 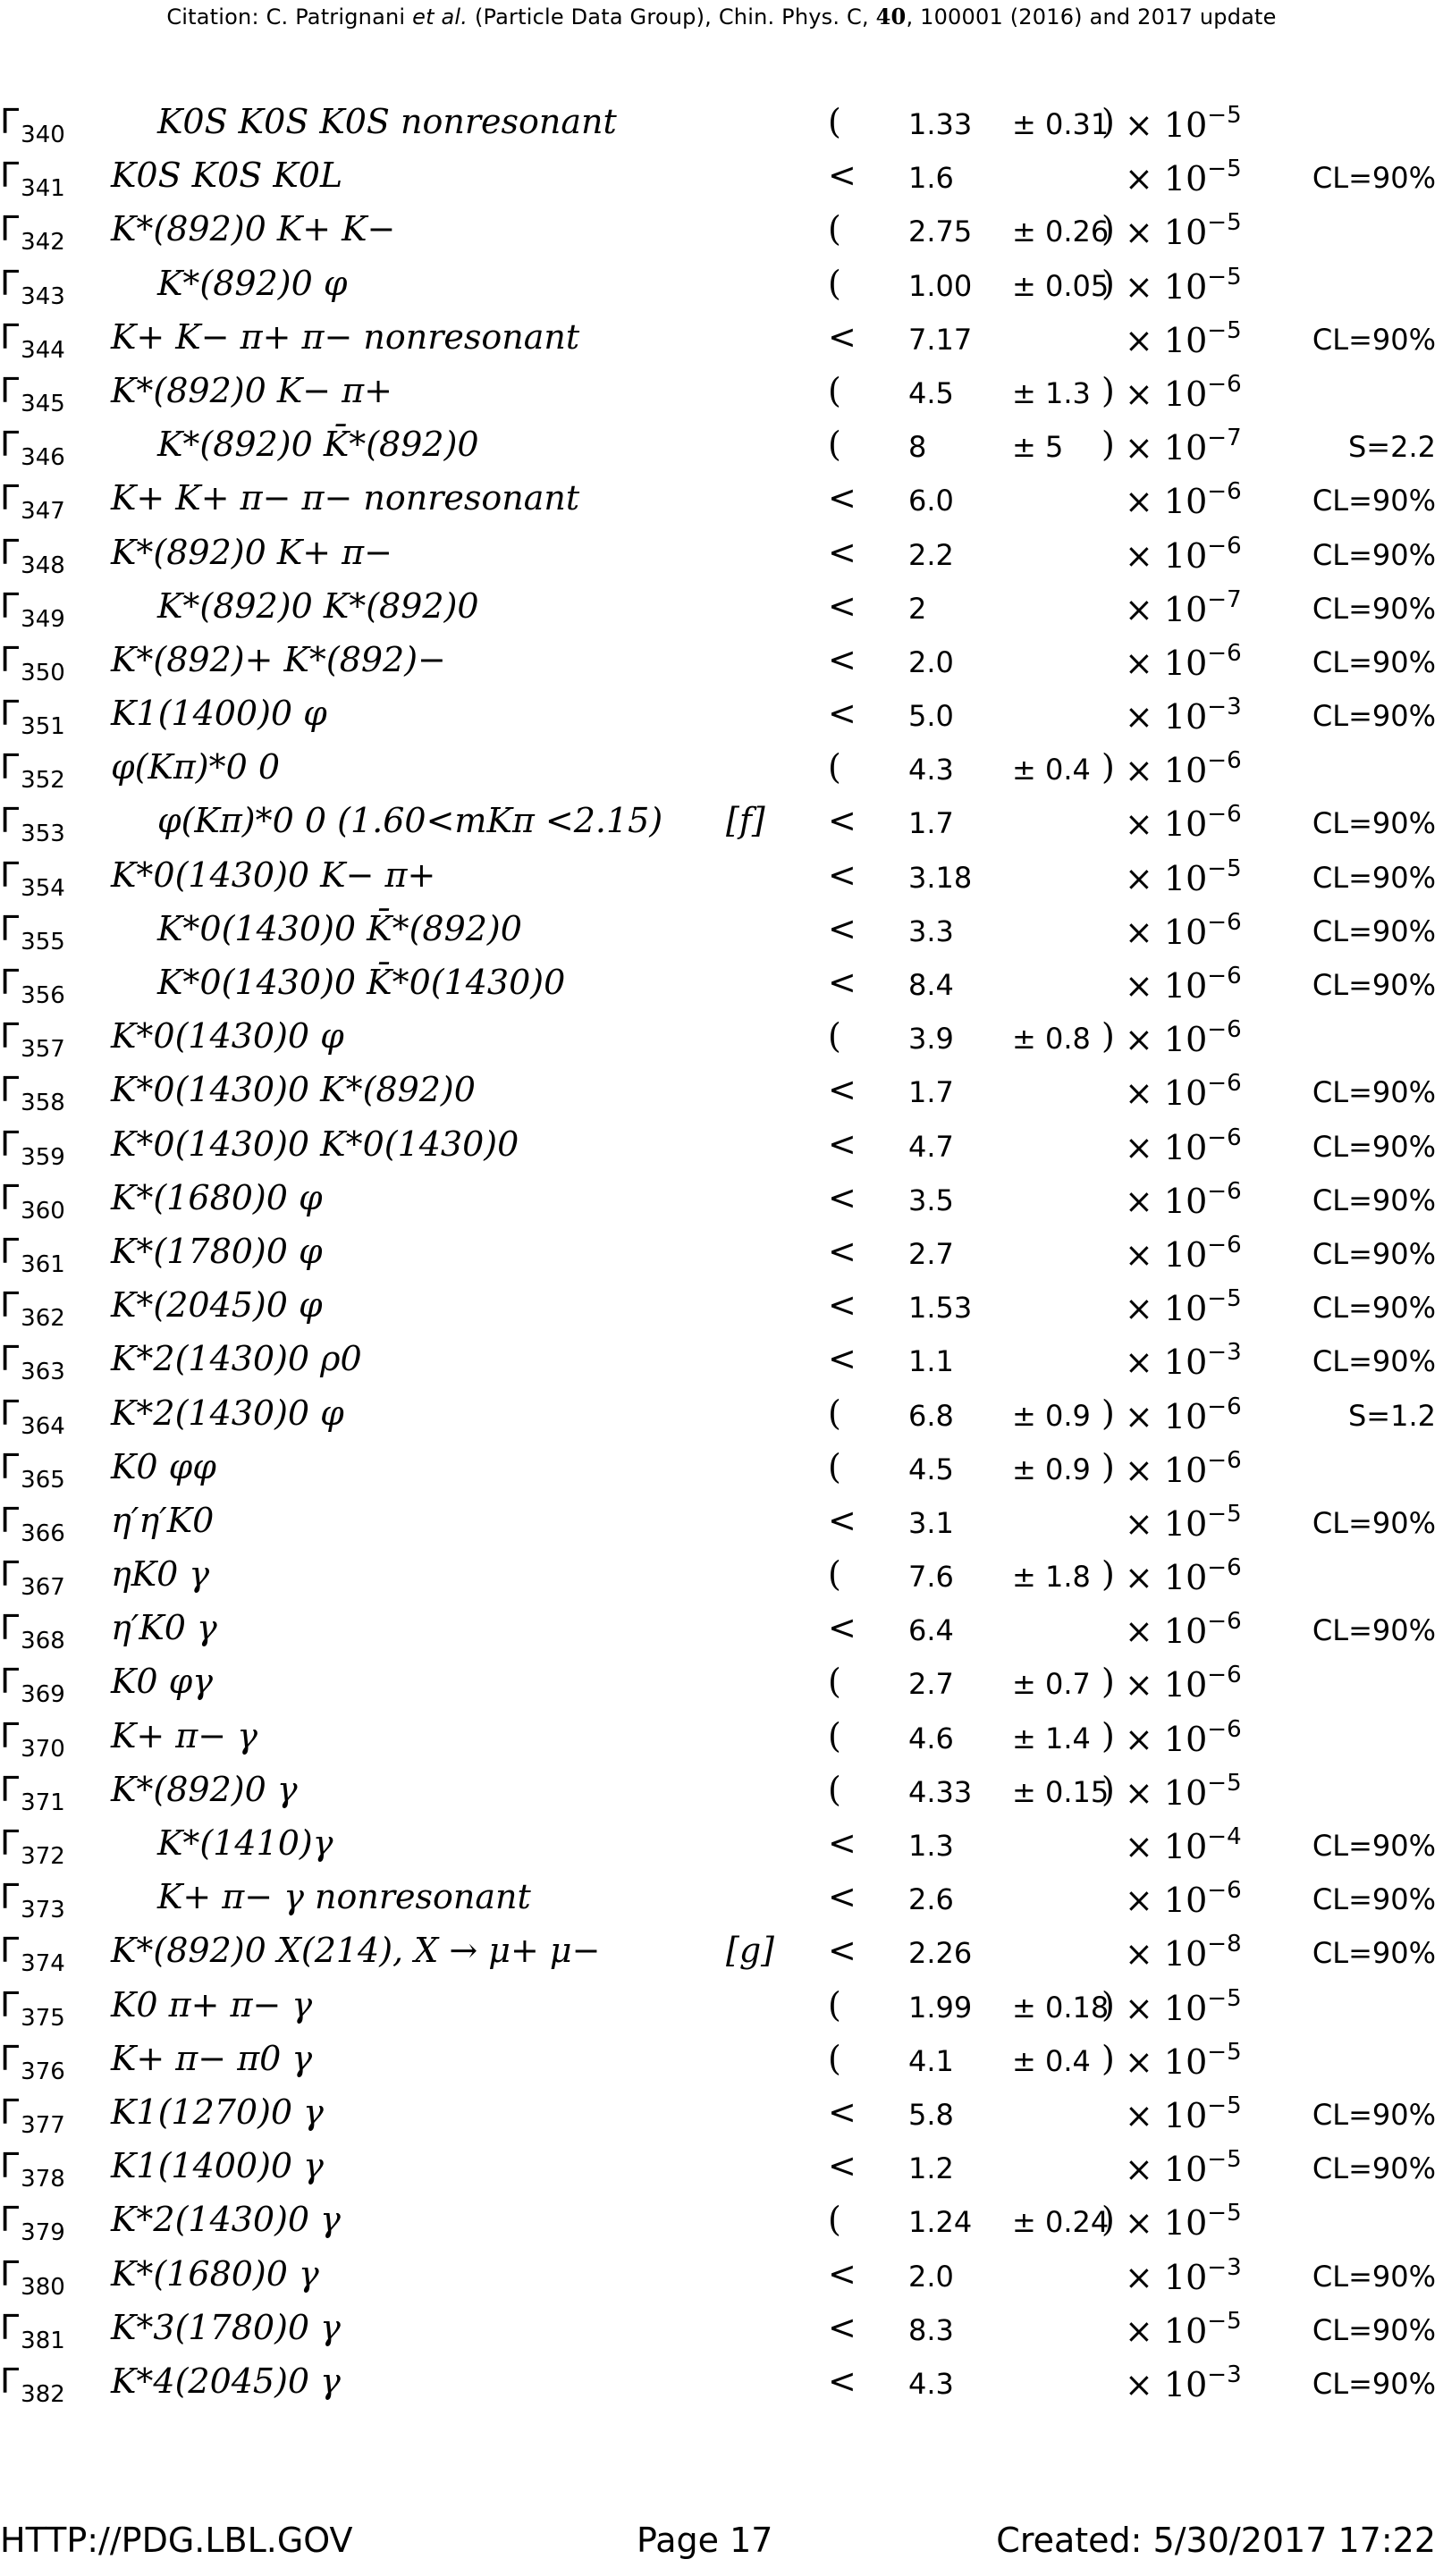 I want to click on gamma-label: Γ345, so click(x=32, y=394).